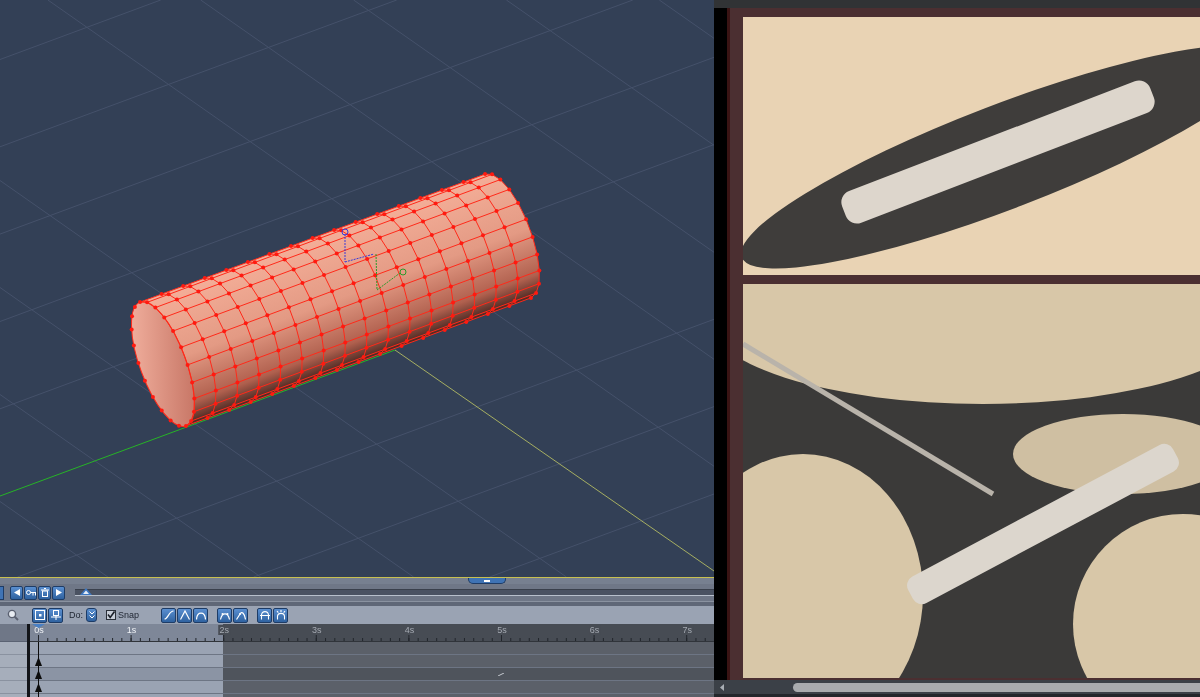  Describe the element at coordinates (372, 633) in the screenshot. I see `time-ruler: 0s 1s 2s 3s 4s 5s 6s 7s` at that location.